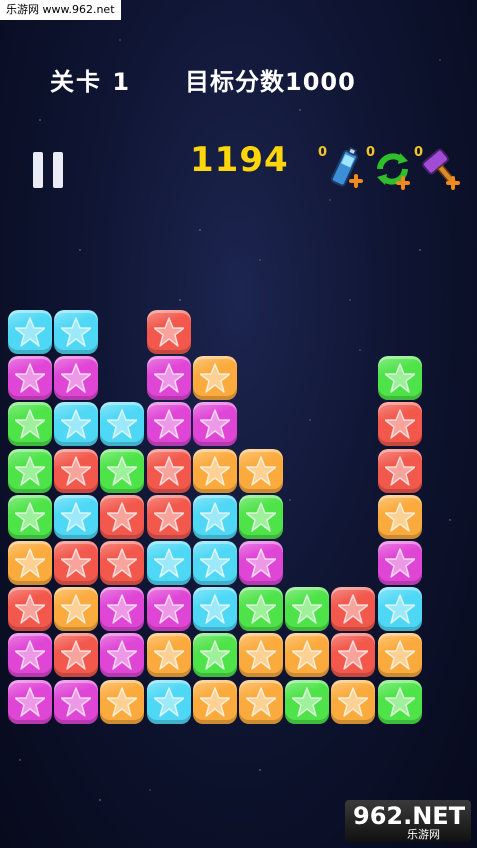 This screenshot has width=477, height=848. Describe the element at coordinates (423, 834) in the screenshot. I see `watermark-sub: 乐游网` at that location.